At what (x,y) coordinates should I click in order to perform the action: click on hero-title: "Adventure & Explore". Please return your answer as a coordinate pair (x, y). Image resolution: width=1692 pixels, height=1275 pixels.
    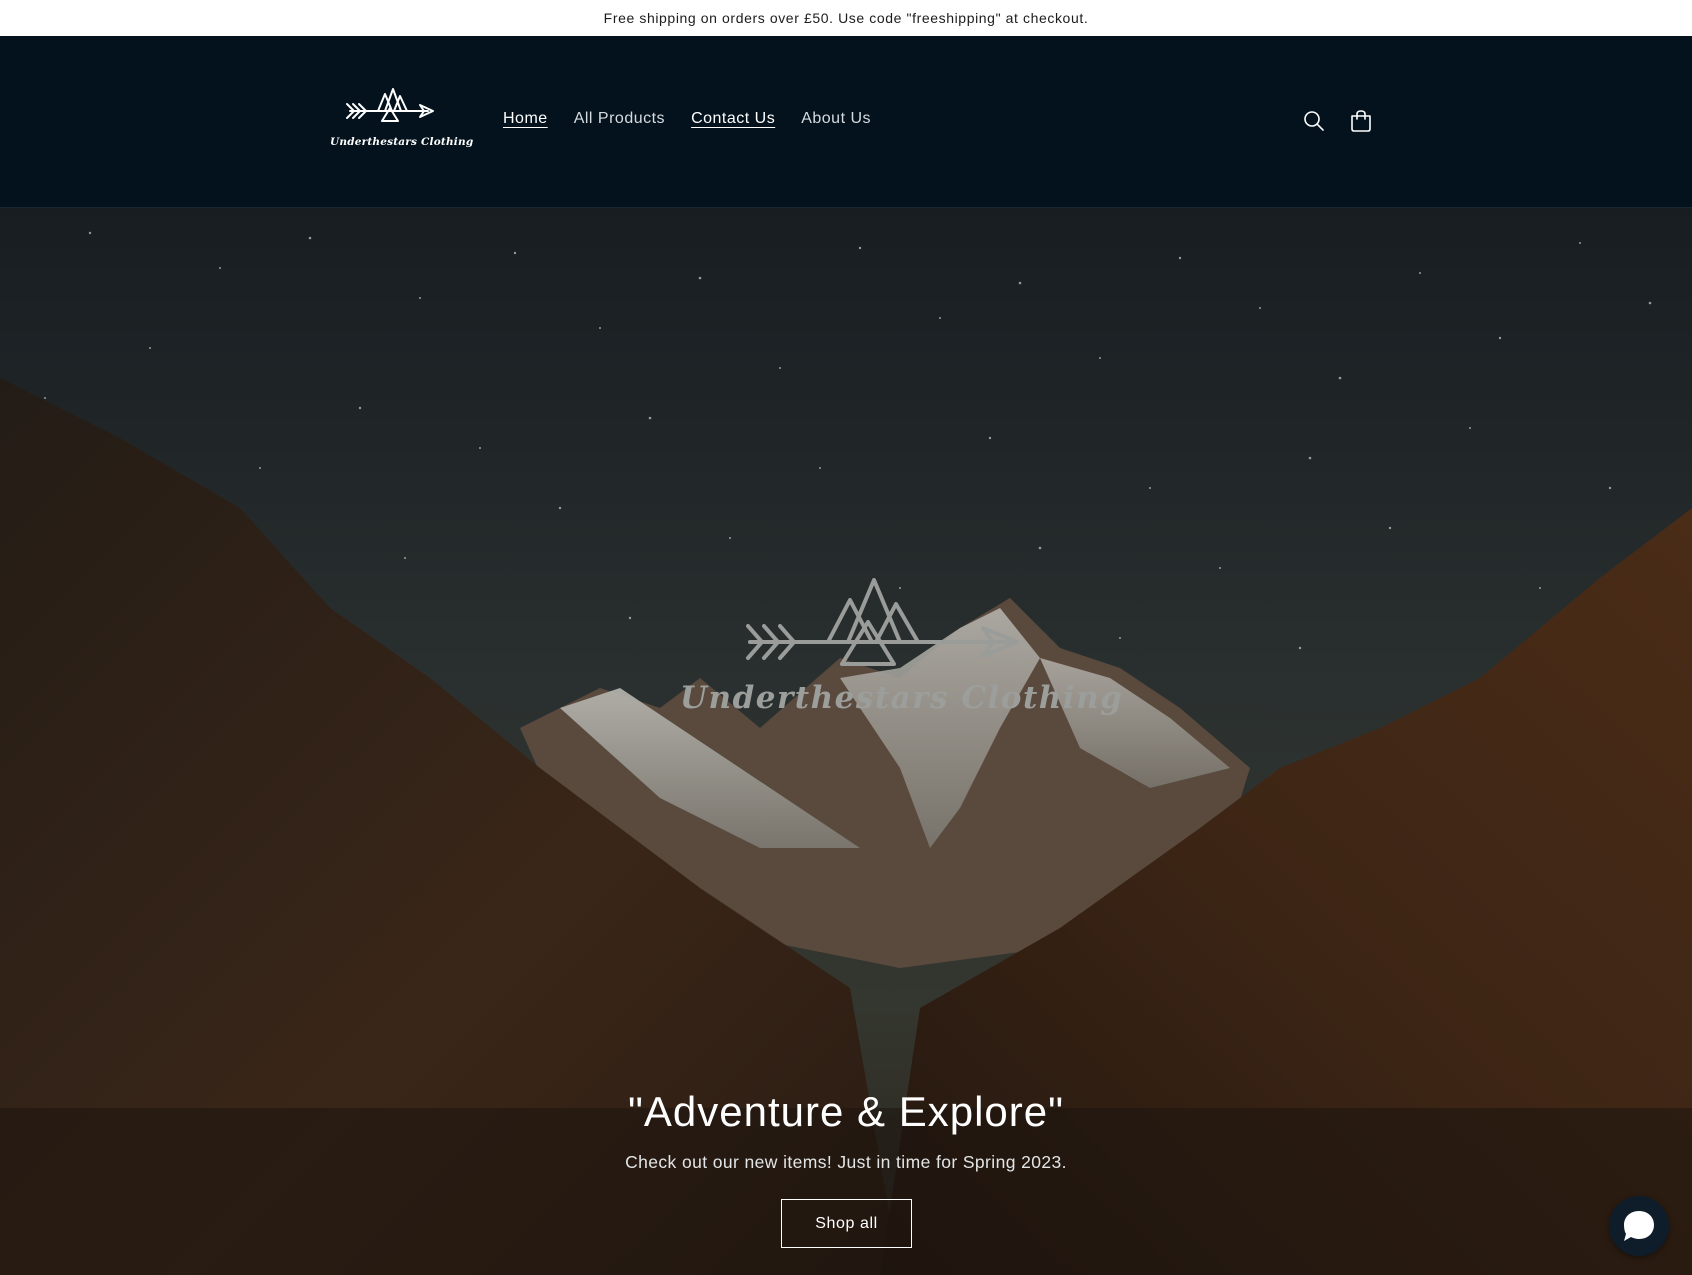
    Looking at the image, I should click on (846, 1111).